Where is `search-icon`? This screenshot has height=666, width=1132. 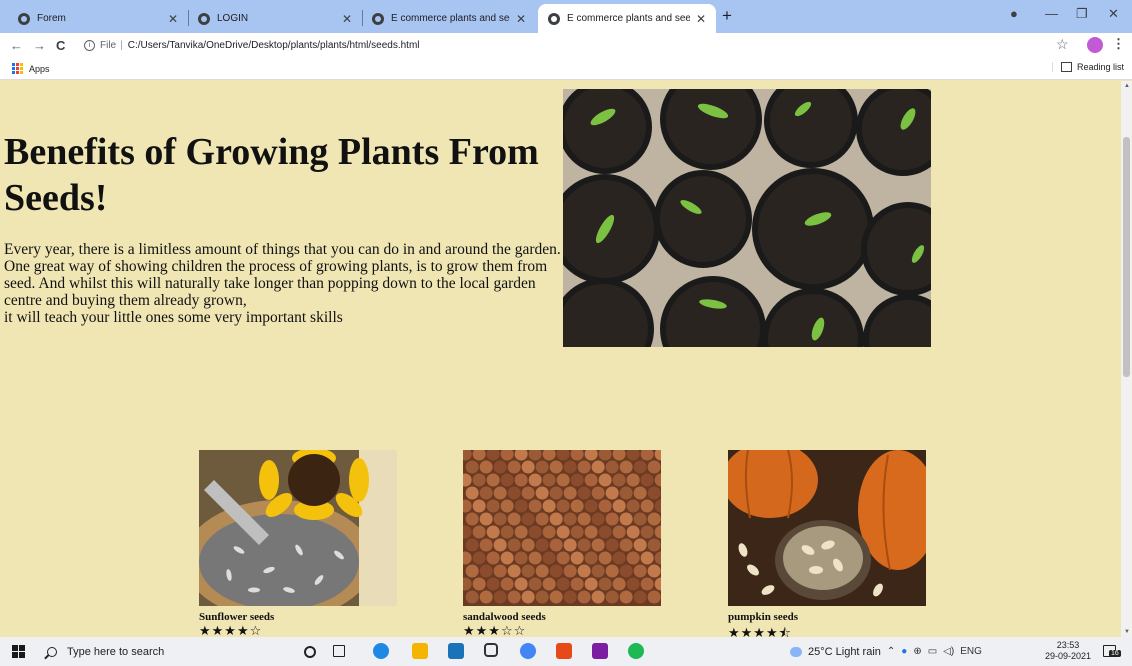
search-icon is located at coordinates (52, 651).